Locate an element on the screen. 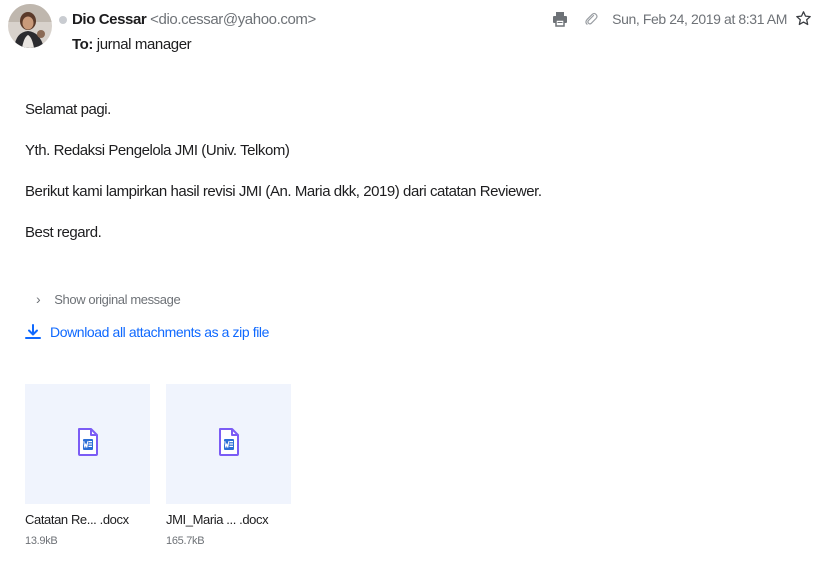 The image size is (822, 586). show-original-link: › Show original message is located at coordinates (108, 299).